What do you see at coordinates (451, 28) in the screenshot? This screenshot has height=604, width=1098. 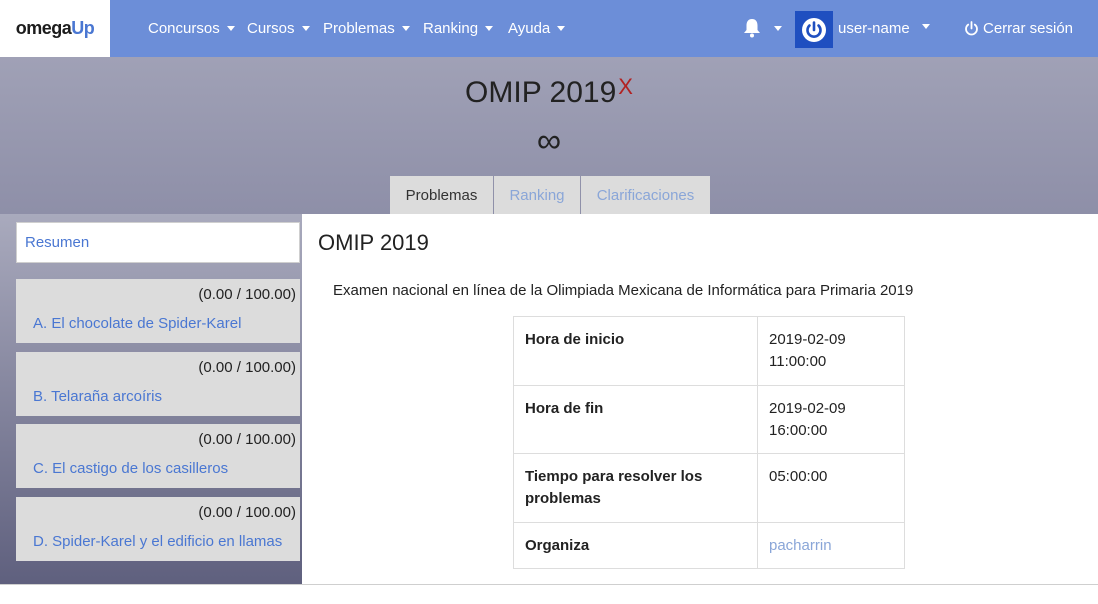 I see `nav-ranking-label: Ranking` at bounding box center [451, 28].